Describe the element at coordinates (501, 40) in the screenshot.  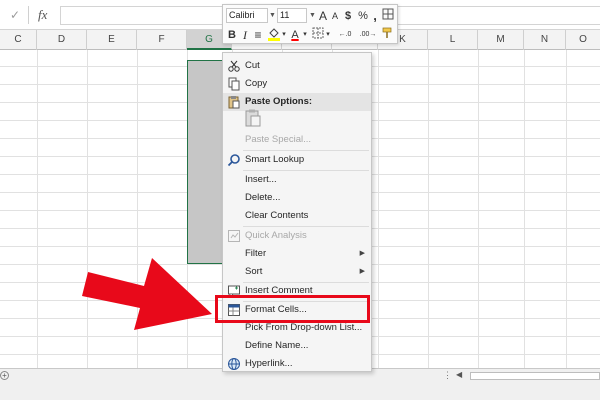
I see `column-header-m: M` at that location.